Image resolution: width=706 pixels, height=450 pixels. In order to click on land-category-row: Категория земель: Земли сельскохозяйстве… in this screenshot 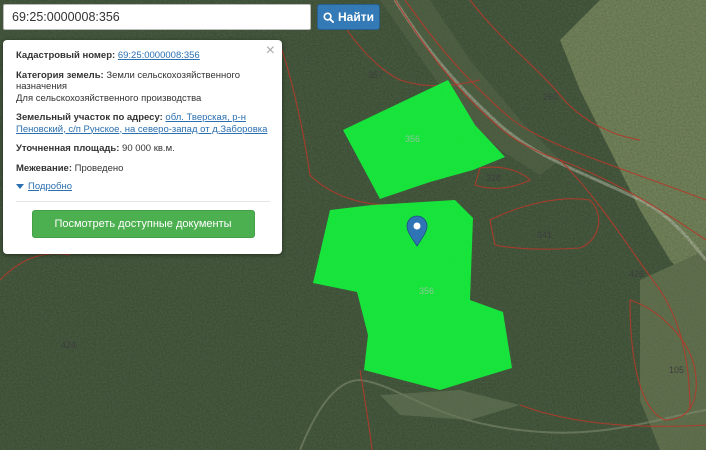, I will do `click(143, 87)`.